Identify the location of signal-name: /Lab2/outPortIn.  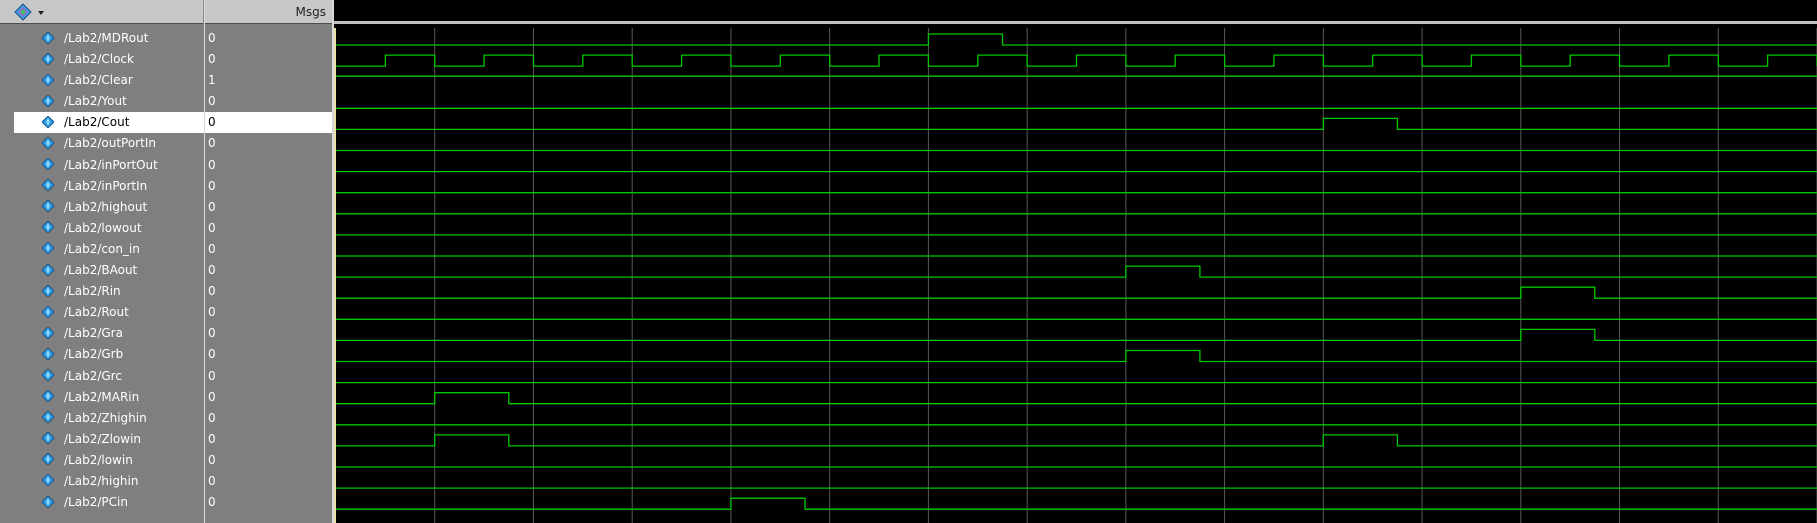
(110, 143).